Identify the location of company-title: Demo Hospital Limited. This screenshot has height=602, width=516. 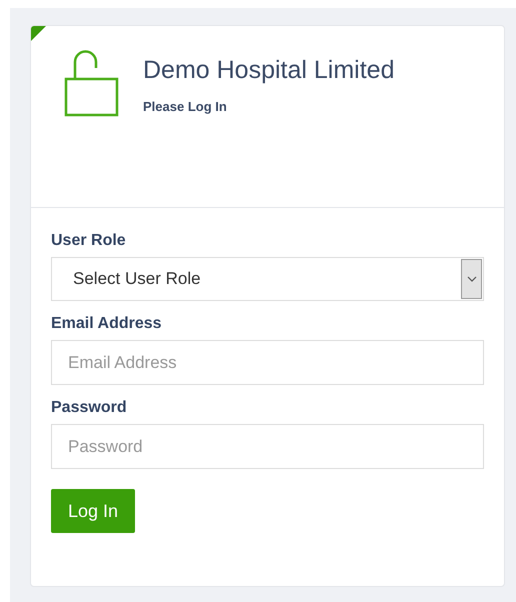
(268, 70).